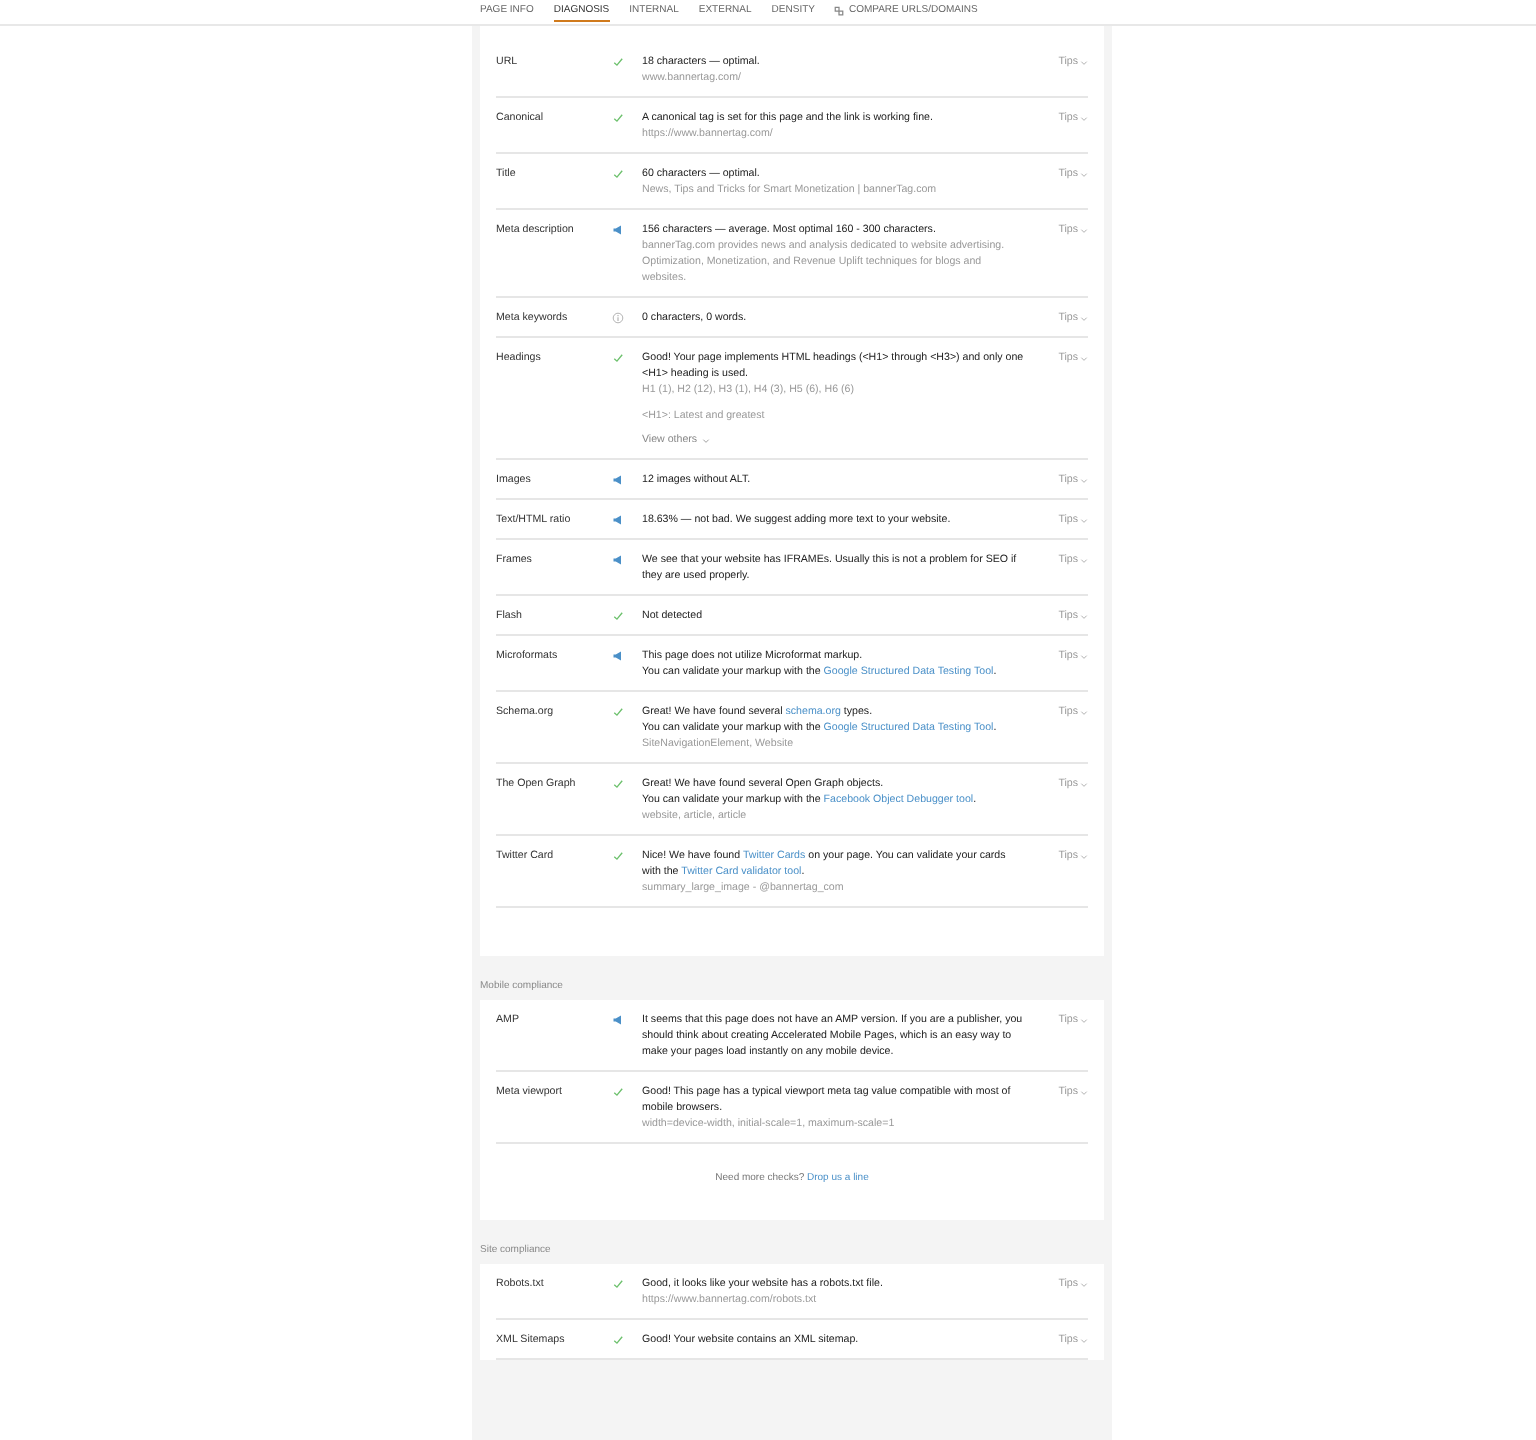 The image size is (1536, 1440). What do you see at coordinates (618, 318) in the screenshot?
I see `info-icon` at bounding box center [618, 318].